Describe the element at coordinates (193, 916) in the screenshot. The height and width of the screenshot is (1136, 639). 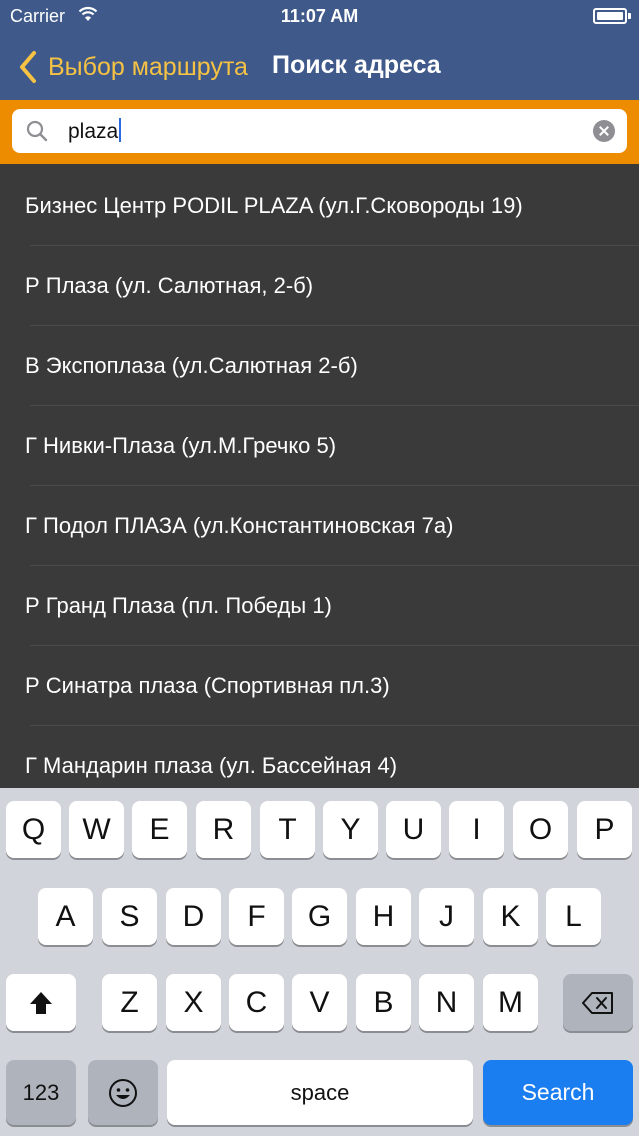
I see `key-d: D` at that location.